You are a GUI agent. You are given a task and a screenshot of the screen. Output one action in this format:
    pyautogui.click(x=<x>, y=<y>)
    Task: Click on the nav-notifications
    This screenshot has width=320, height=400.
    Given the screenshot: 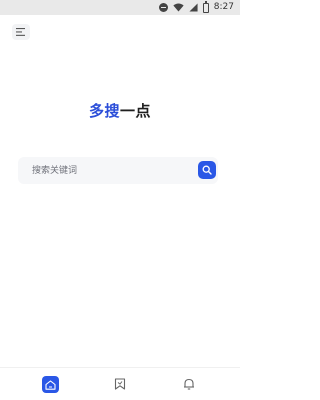 What is the action you would take?
    pyautogui.click(x=189, y=384)
    